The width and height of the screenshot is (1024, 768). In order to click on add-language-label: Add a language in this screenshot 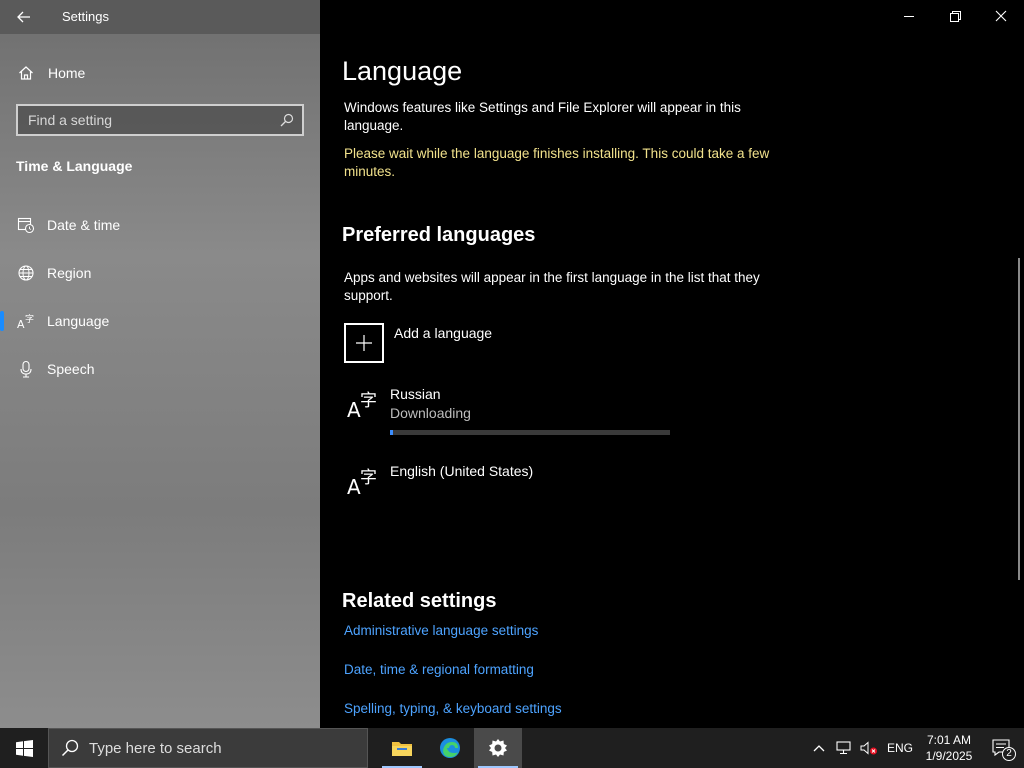, I will do `click(443, 333)`.